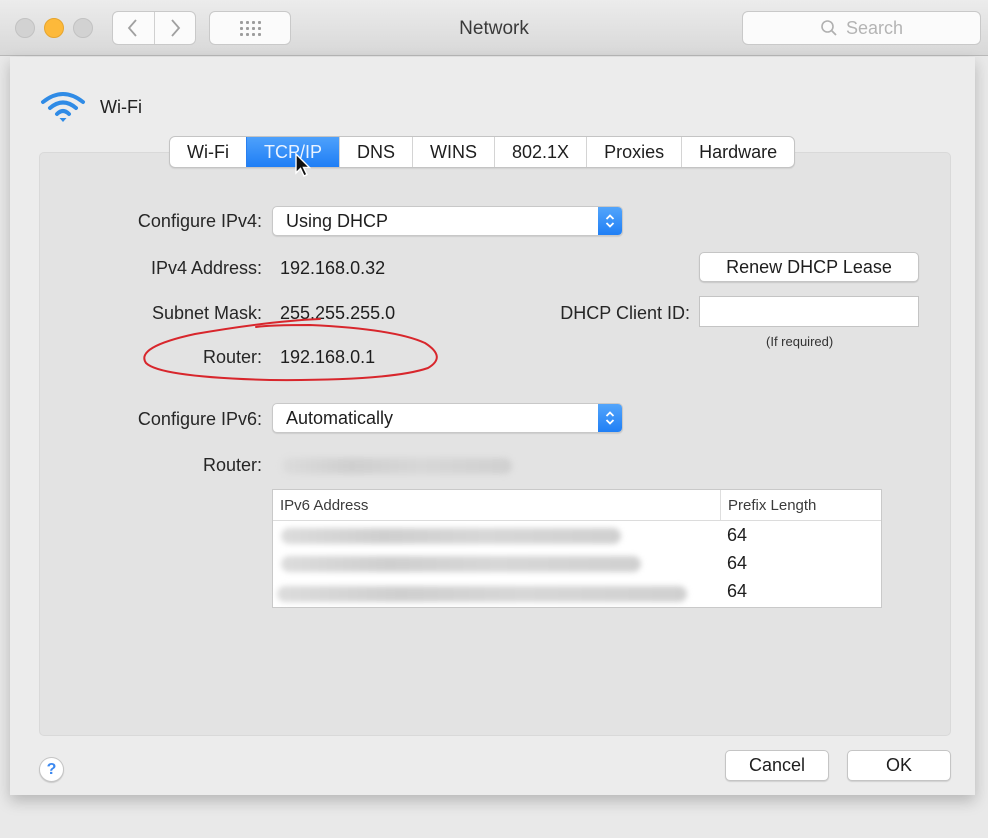  I want to click on tab-hardware: Hardware, so click(737, 152).